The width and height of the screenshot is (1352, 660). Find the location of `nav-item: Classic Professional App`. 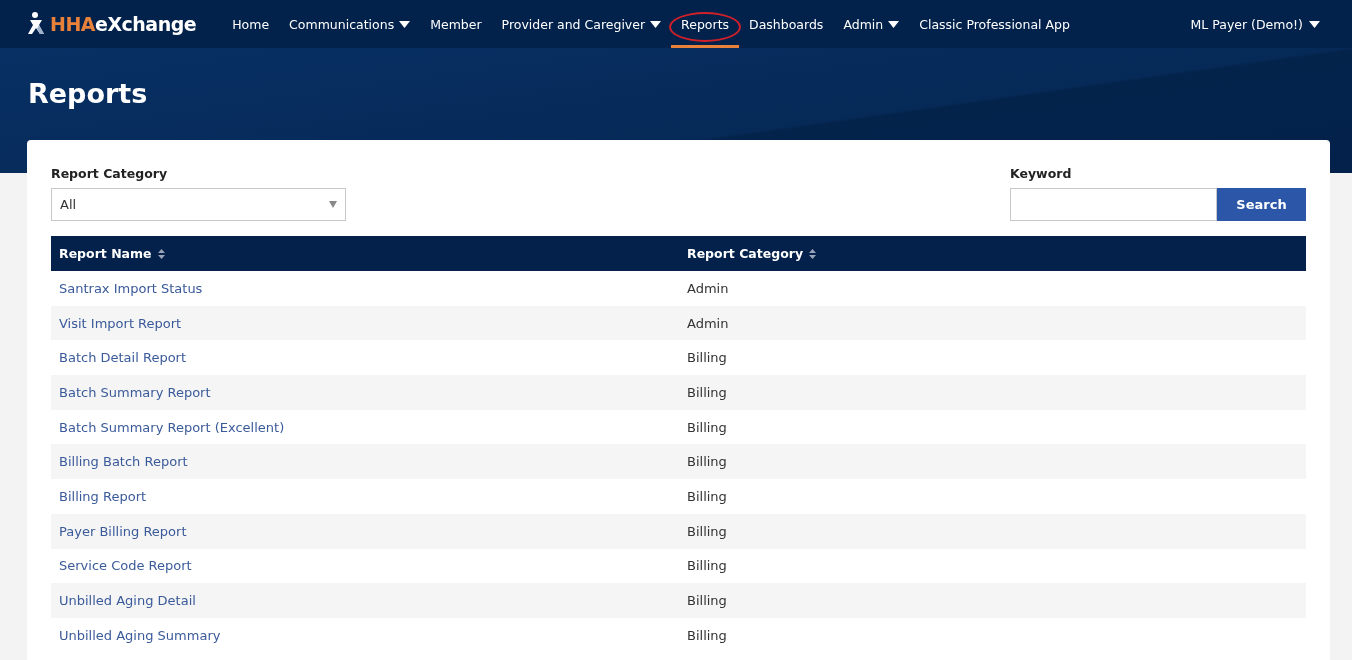

nav-item: Classic Professional App is located at coordinates (994, 24).